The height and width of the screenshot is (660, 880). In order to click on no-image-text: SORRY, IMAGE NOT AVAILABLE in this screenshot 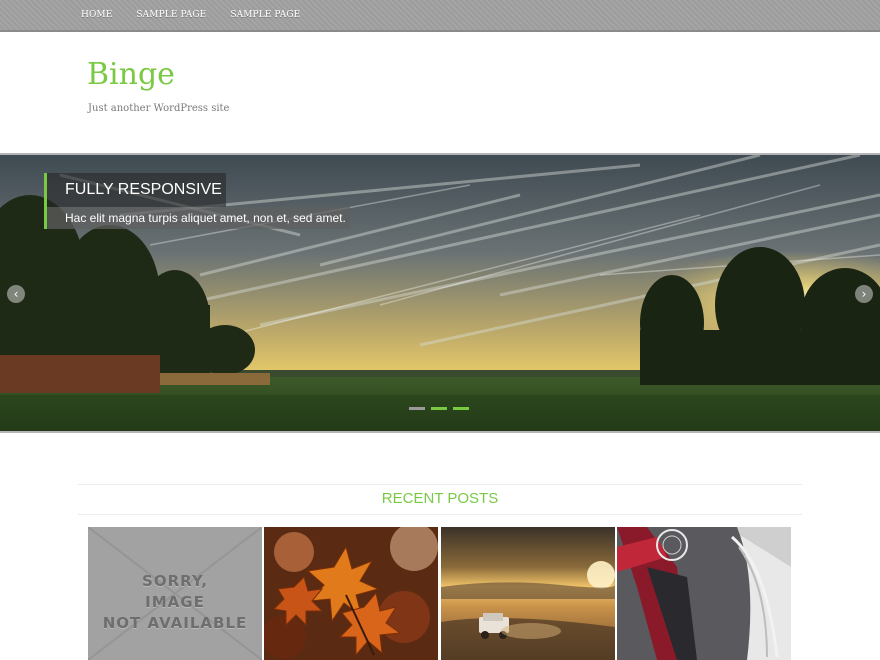, I will do `click(175, 602)`.